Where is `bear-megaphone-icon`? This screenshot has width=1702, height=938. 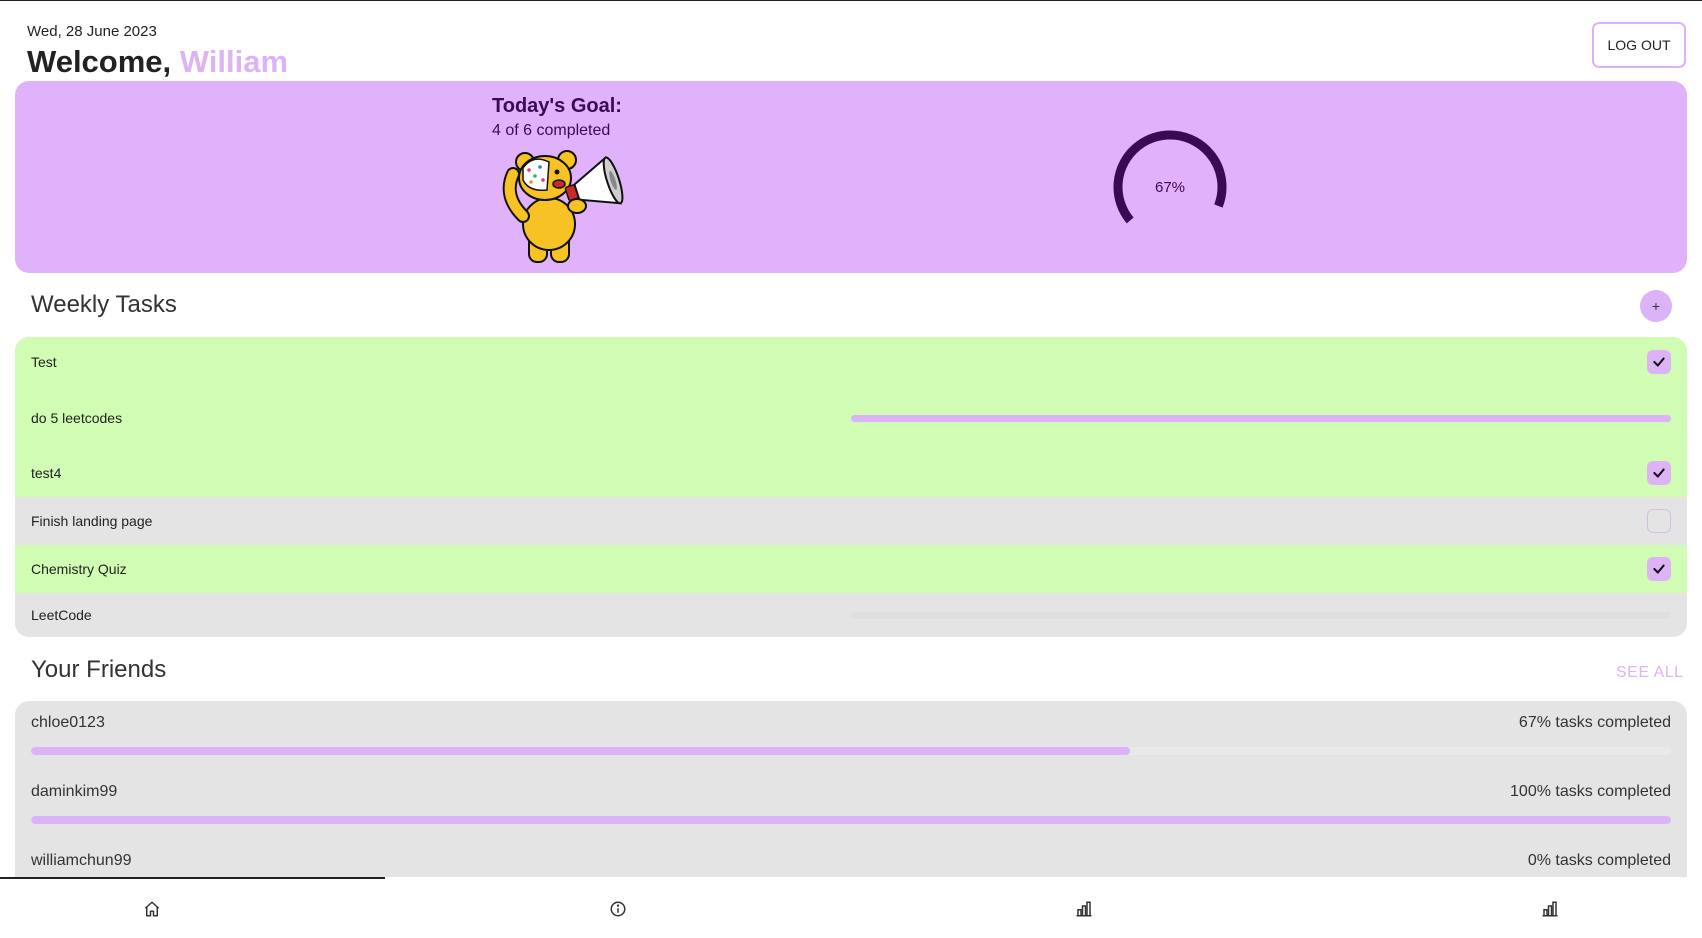
bear-megaphone-icon is located at coordinates (563, 206).